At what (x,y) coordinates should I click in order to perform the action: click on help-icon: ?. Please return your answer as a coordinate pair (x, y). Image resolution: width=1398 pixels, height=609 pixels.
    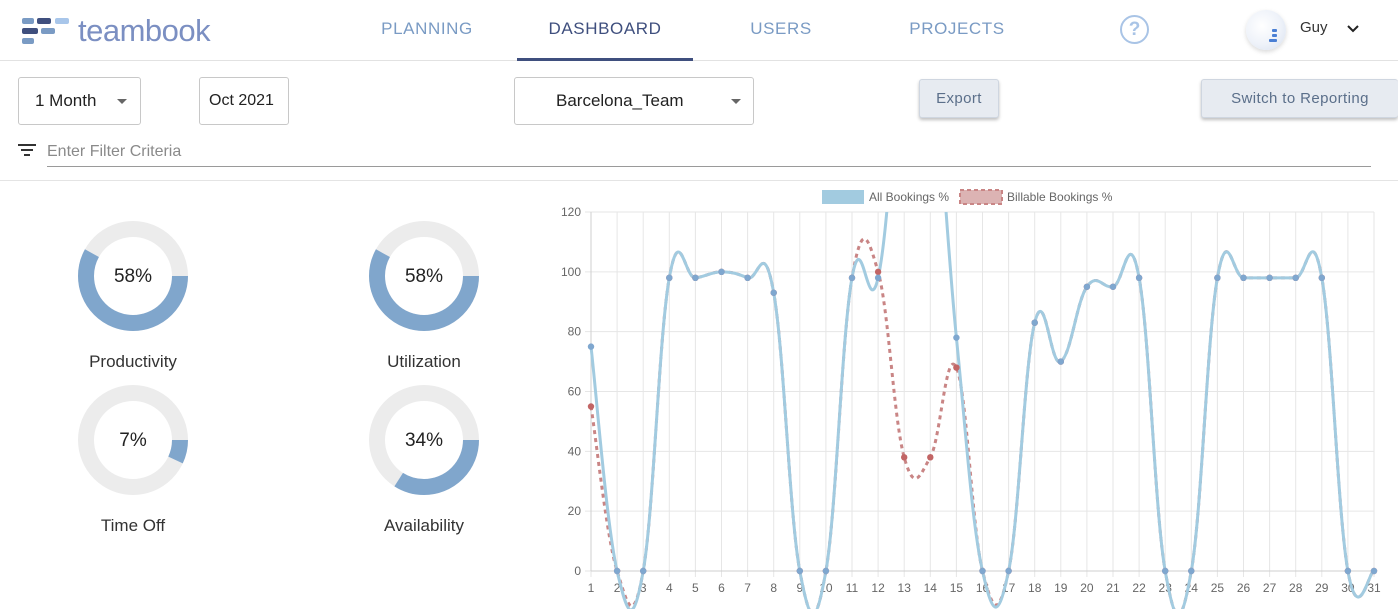
    Looking at the image, I should click on (1134, 29).